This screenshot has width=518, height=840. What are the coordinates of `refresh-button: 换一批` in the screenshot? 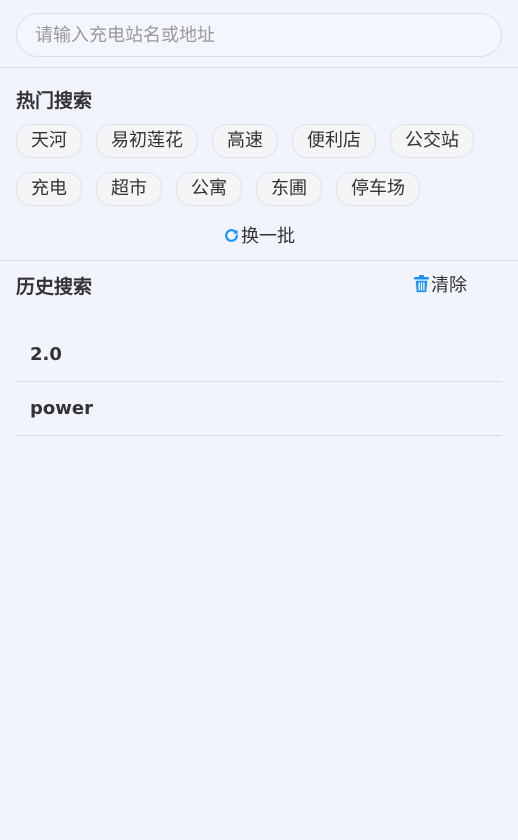 It's located at (259, 235).